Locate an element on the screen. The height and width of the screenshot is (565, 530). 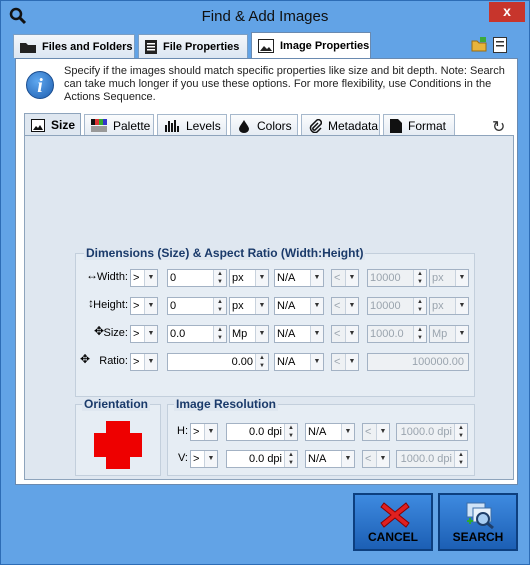
v-resolution-label: V: is located at coordinates (183, 458).